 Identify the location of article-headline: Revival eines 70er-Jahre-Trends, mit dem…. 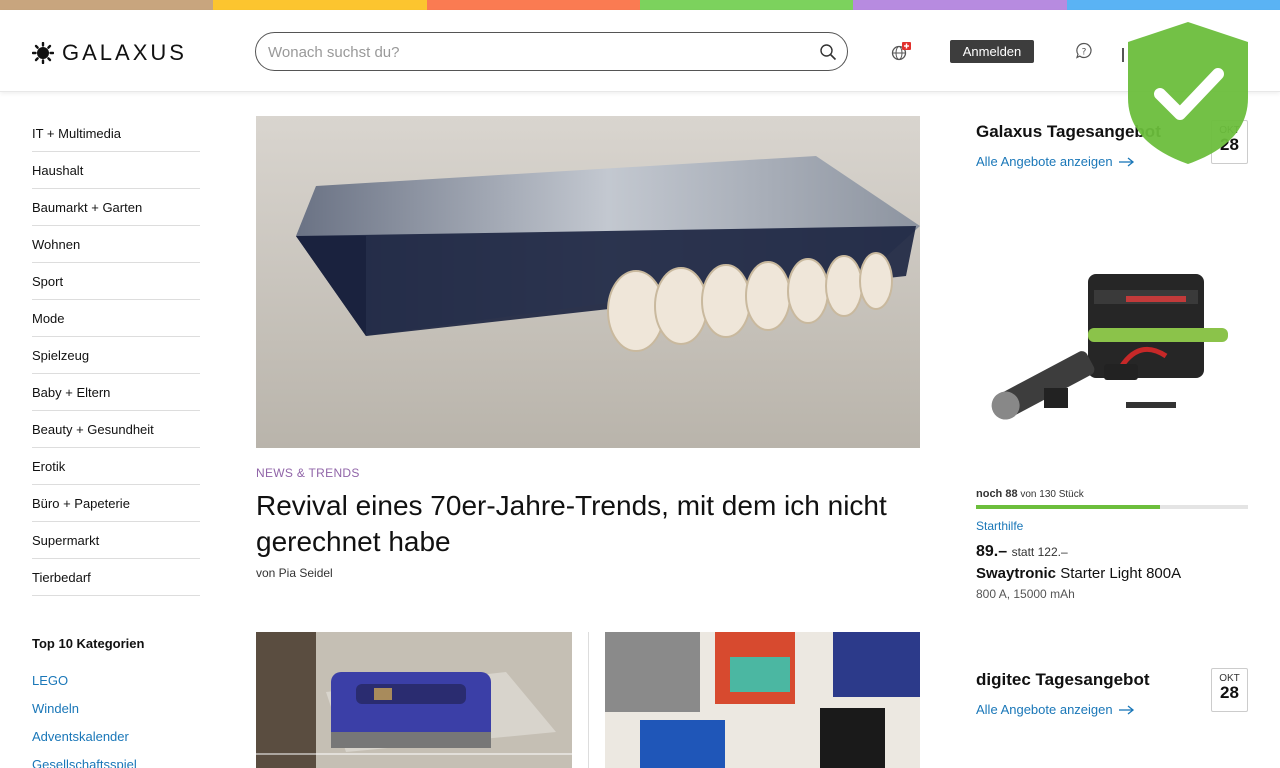
(588, 524).